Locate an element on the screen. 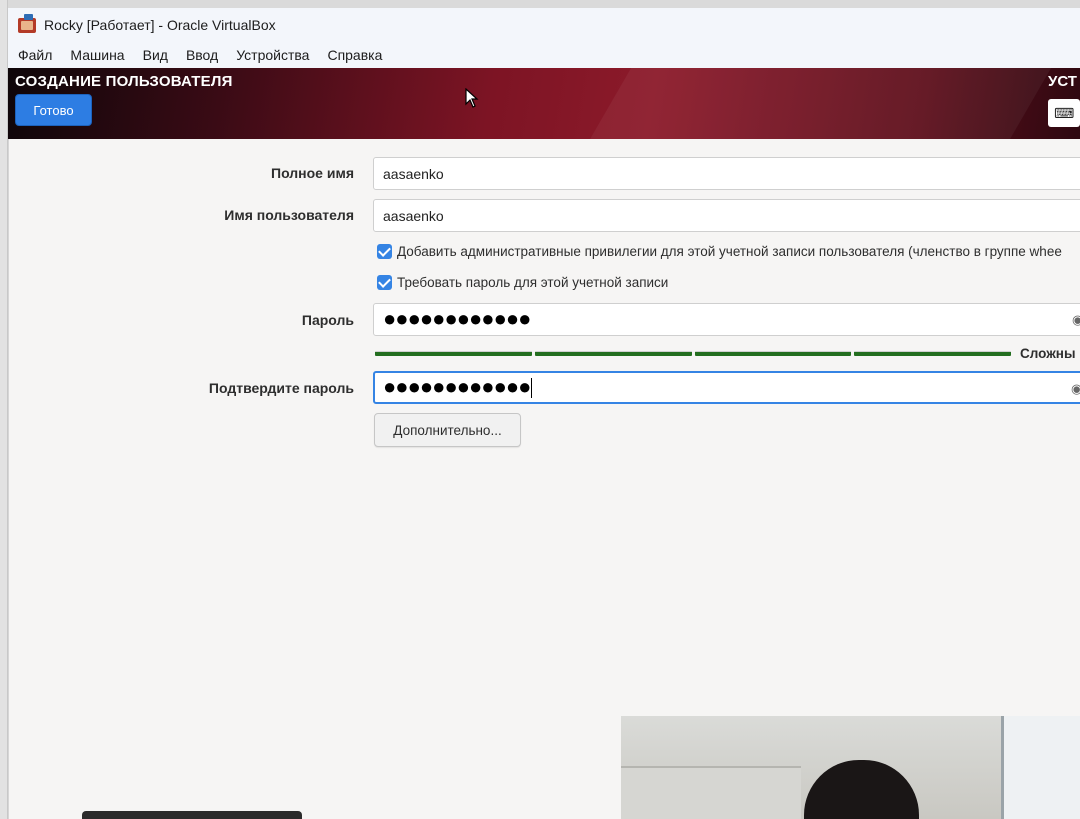 The width and height of the screenshot is (1080, 819). menu-file: Файл is located at coordinates (34, 55).